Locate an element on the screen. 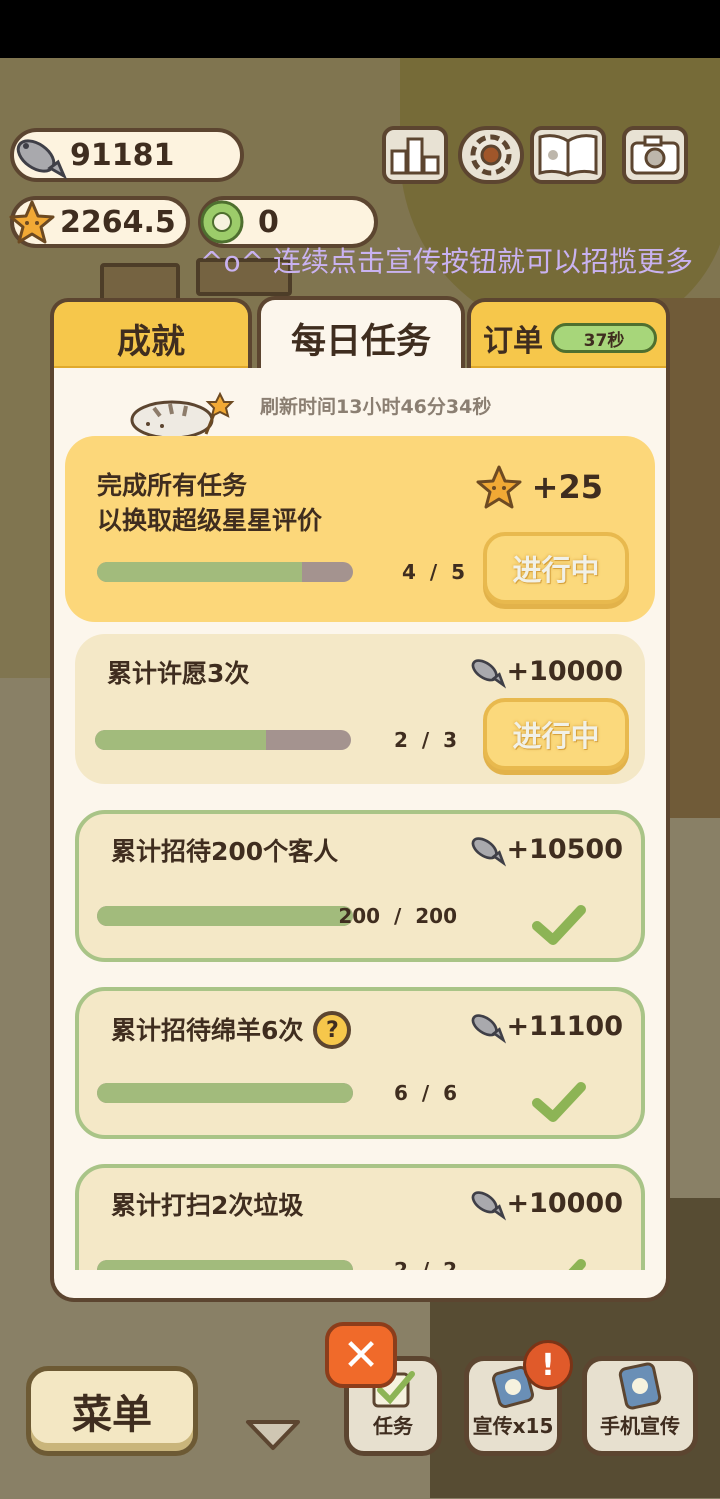  task-progress-count: 4 / 5 is located at coordinates (433, 572).